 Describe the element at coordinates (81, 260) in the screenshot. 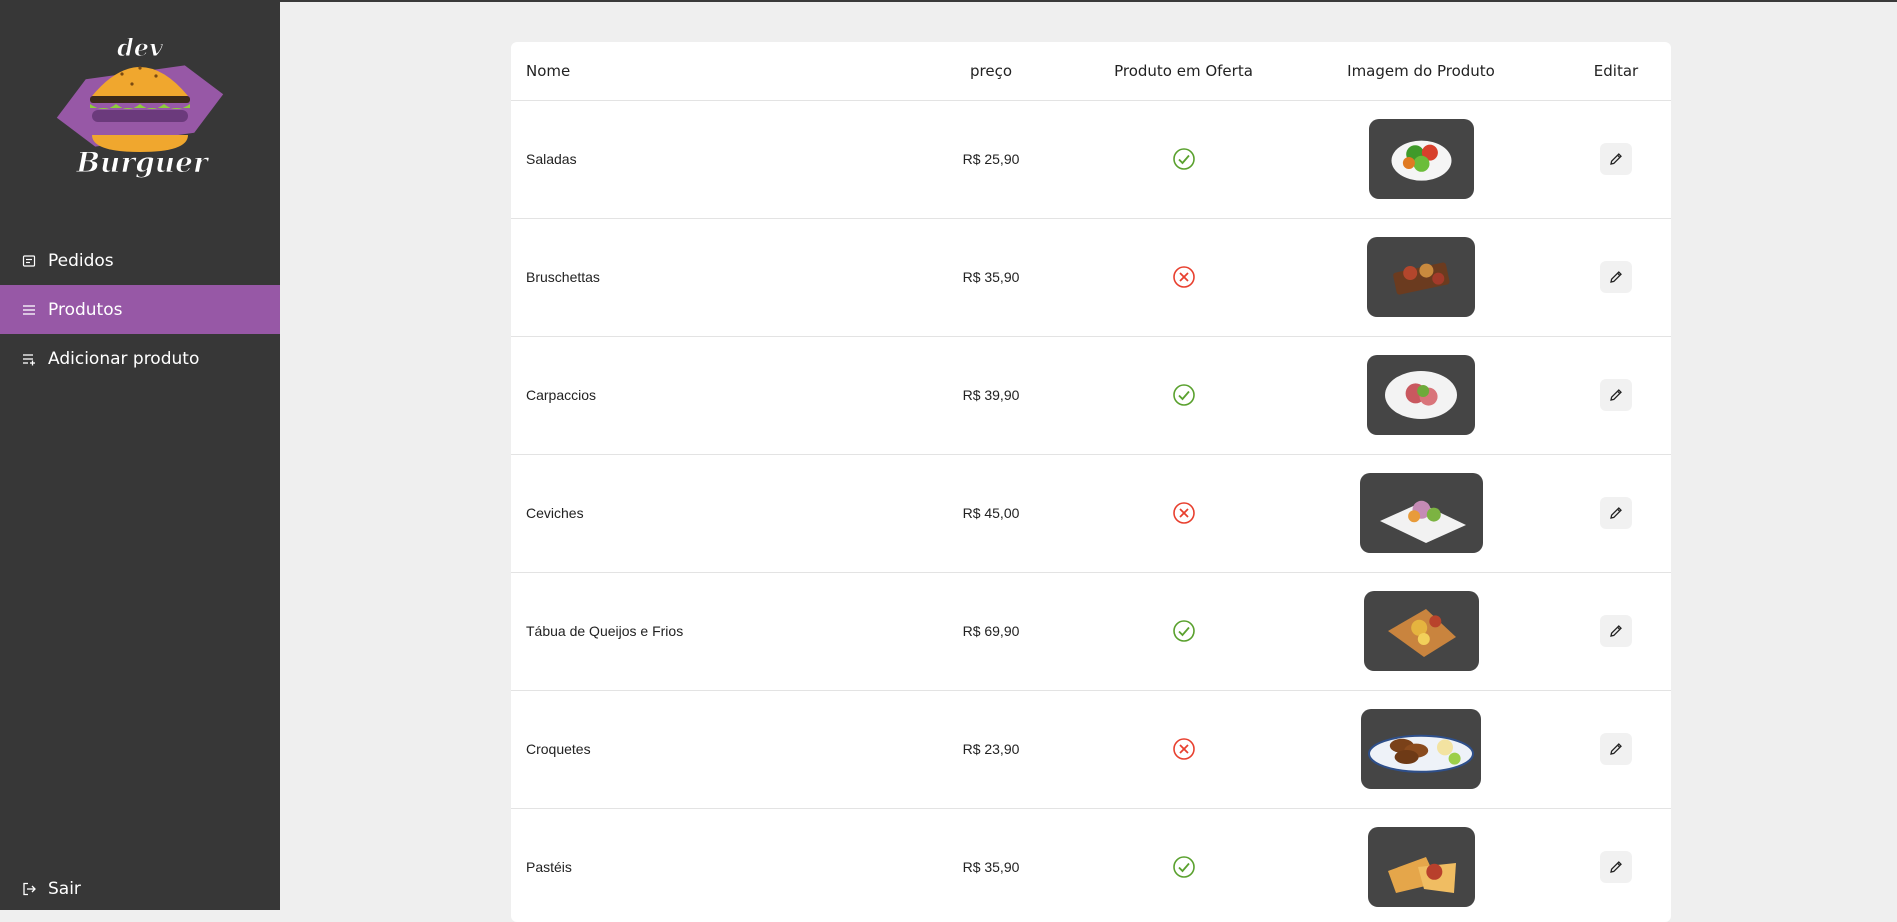

I see `sidebar-item-label: Pedidos` at that location.